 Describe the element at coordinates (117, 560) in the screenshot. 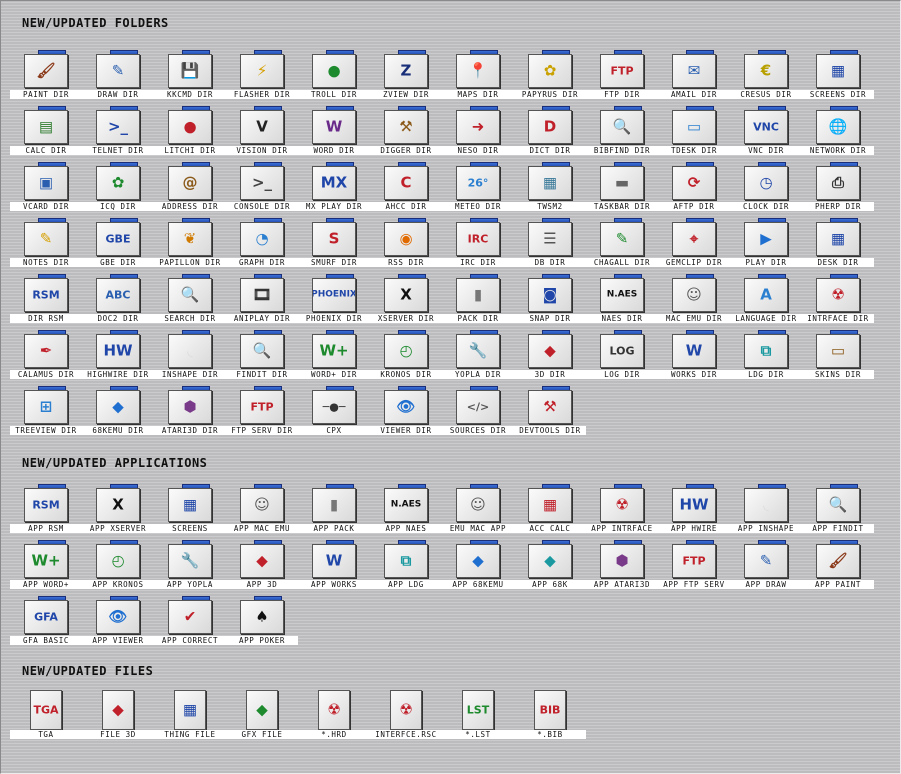

I see `stopwatch-app-icon: ◴` at that location.